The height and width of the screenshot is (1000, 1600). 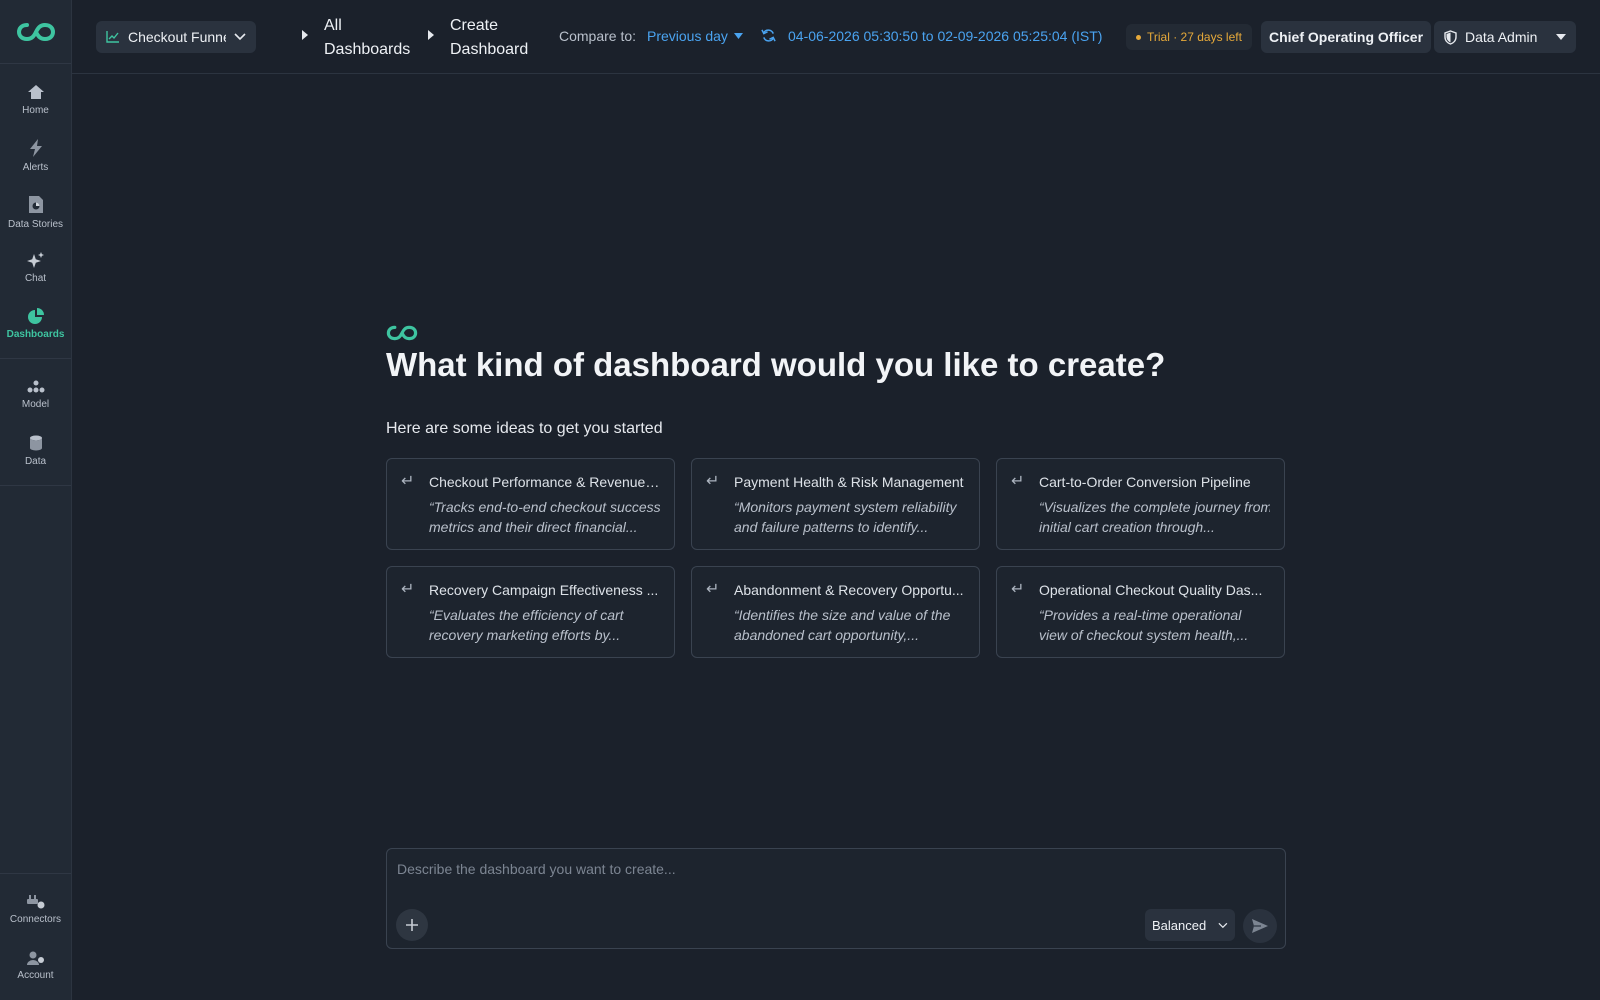 I want to click on home-icon, so click(x=35, y=92).